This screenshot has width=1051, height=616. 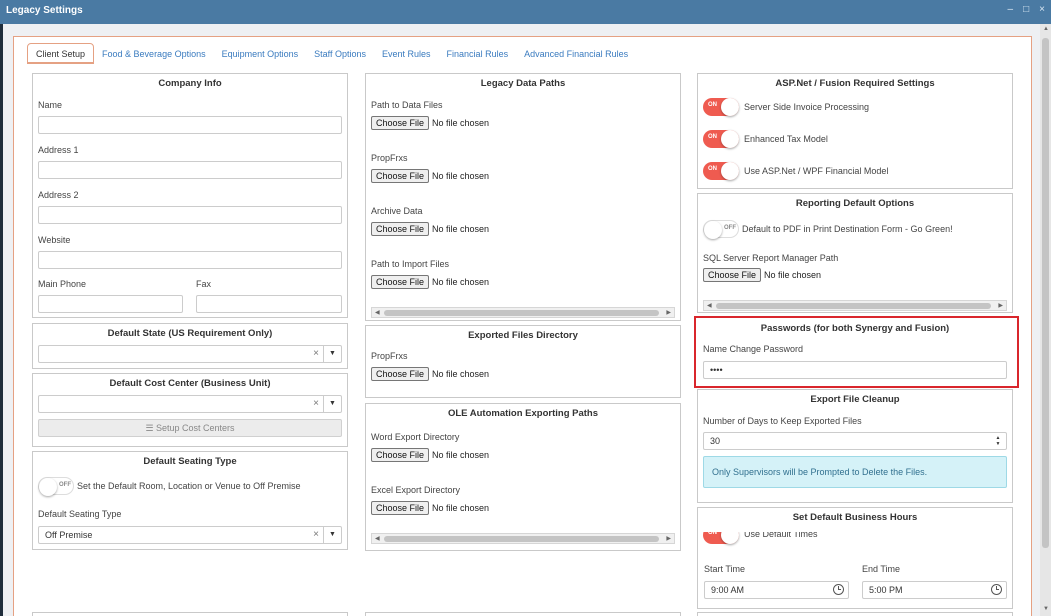 What do you see at coordinates (110, 304) in the screenshot?
I see `main-phone-input` at bounding box center [110, 304].